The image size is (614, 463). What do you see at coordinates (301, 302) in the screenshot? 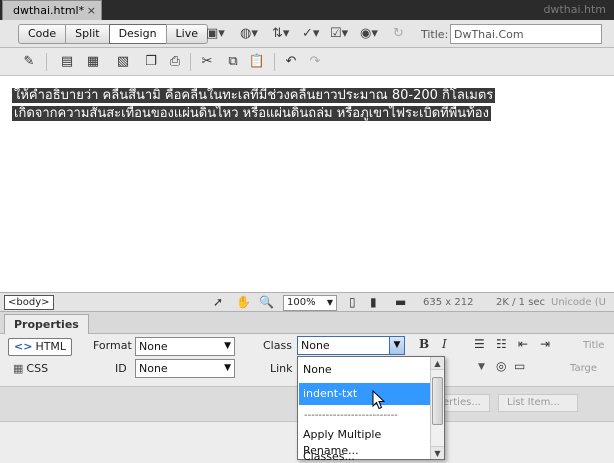
I see `zoom-value: 100%` at bounding box center [301, 302].